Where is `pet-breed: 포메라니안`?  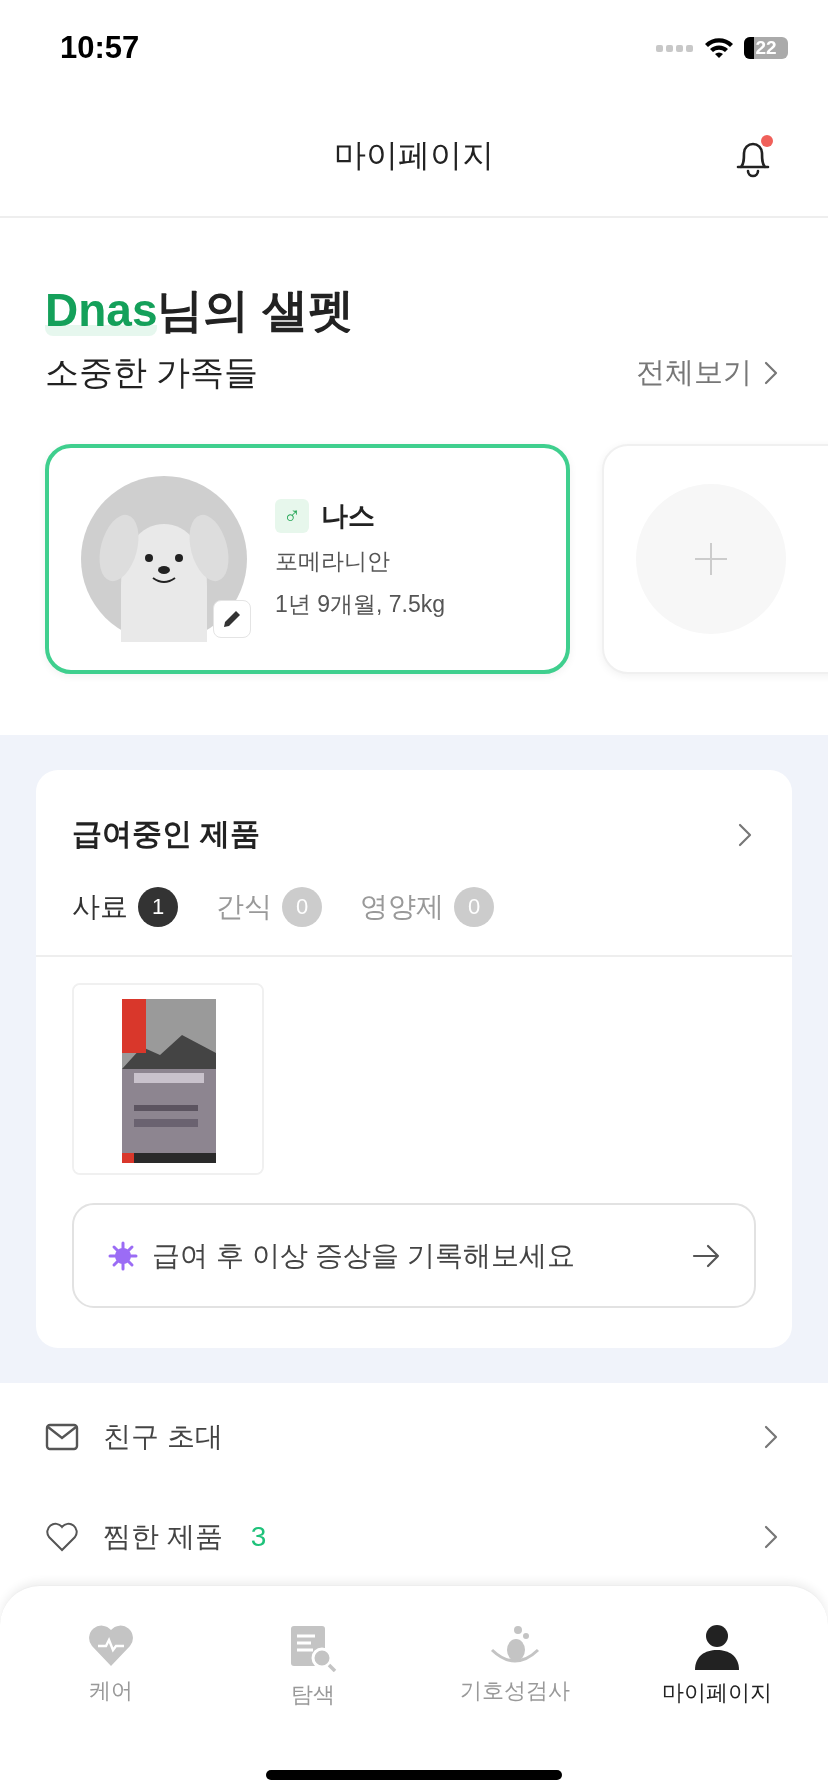 pet-breed: 포메라니안 is located at coordinates (333, 561).